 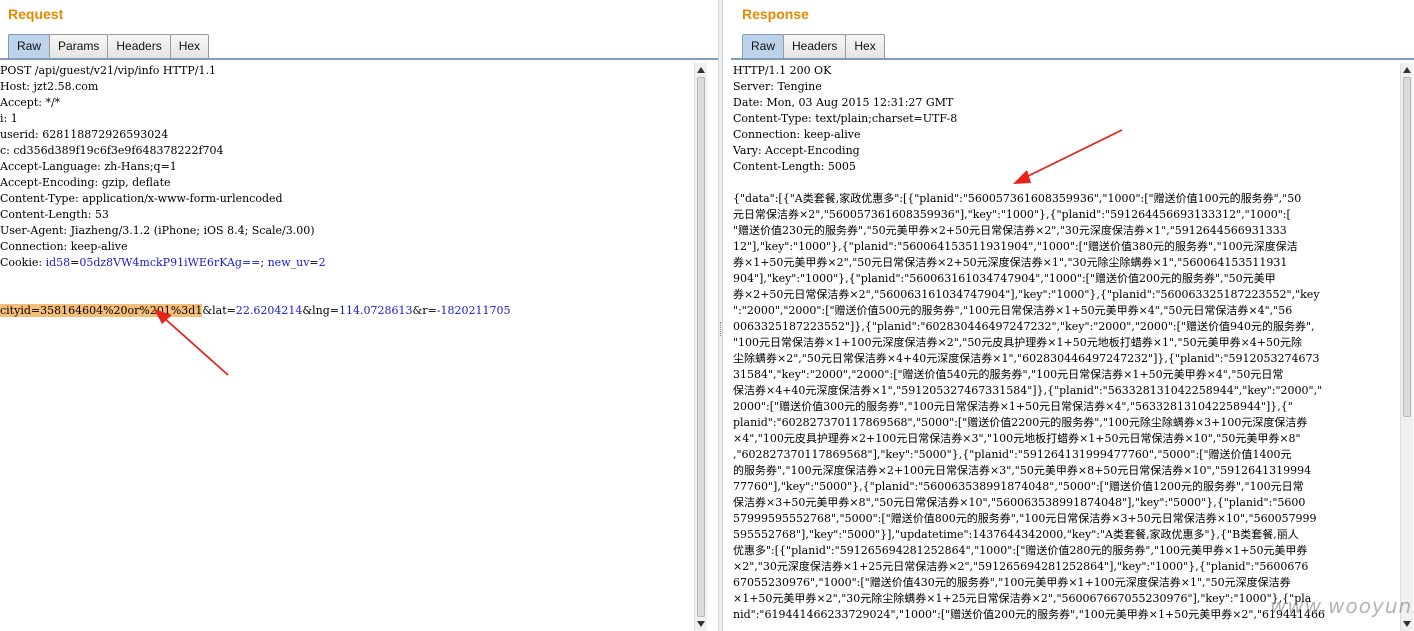 What do you see at coordinates (777, 86) in the screenshot?
I see `response-header-line: Server: Tengine` at bounding box center [777, 86].